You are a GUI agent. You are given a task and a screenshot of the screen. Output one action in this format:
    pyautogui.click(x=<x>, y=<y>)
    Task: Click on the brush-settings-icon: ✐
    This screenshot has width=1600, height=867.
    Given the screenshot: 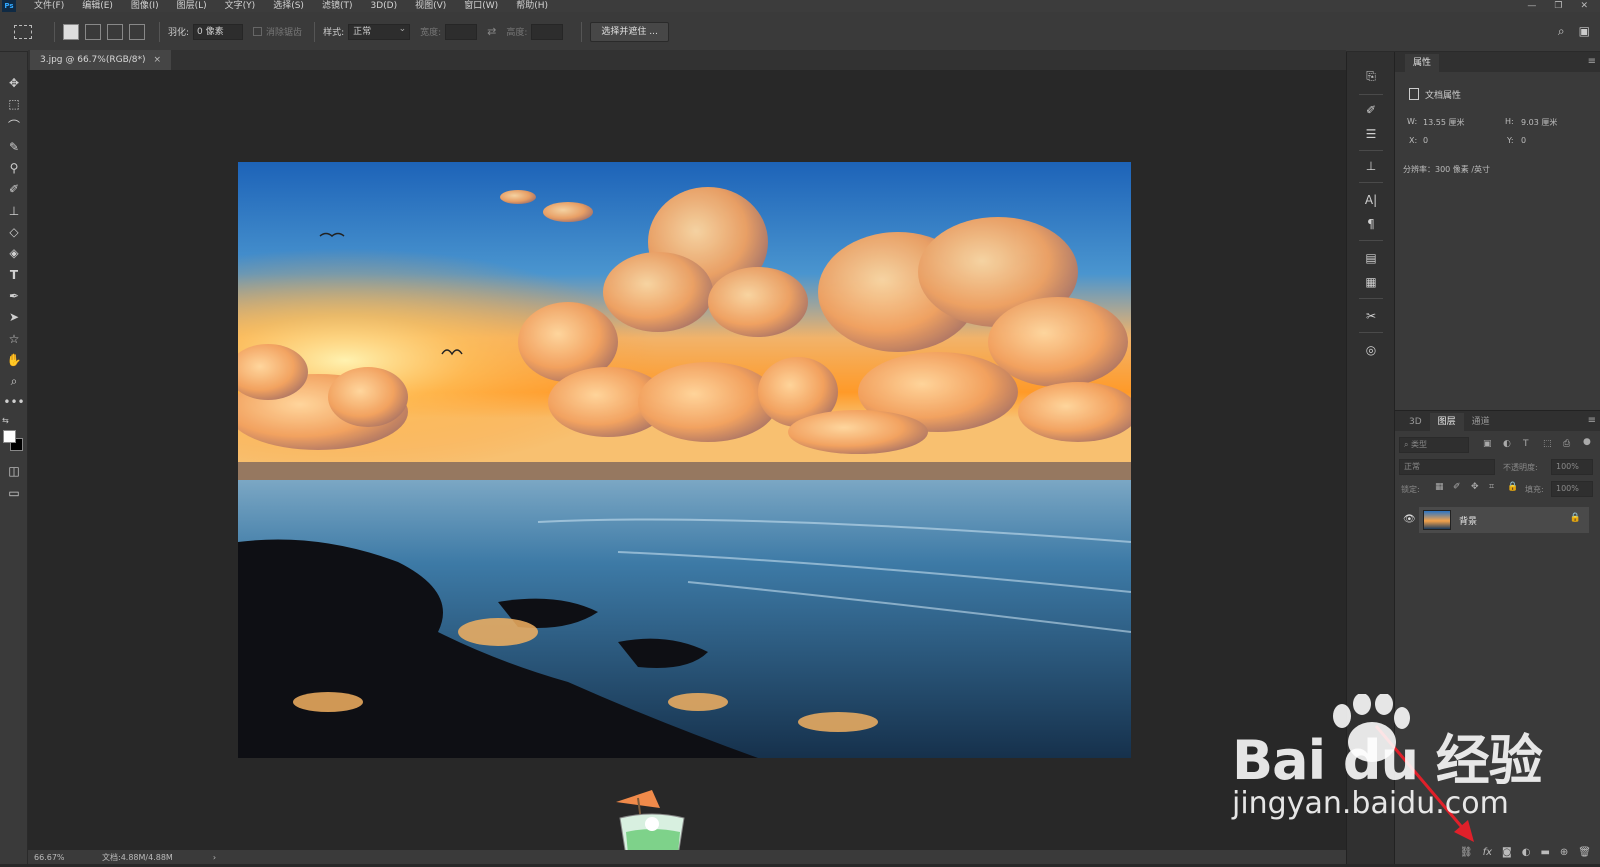 What is the action you would take?
    pyautogui.click(x=1371, y=110)
    